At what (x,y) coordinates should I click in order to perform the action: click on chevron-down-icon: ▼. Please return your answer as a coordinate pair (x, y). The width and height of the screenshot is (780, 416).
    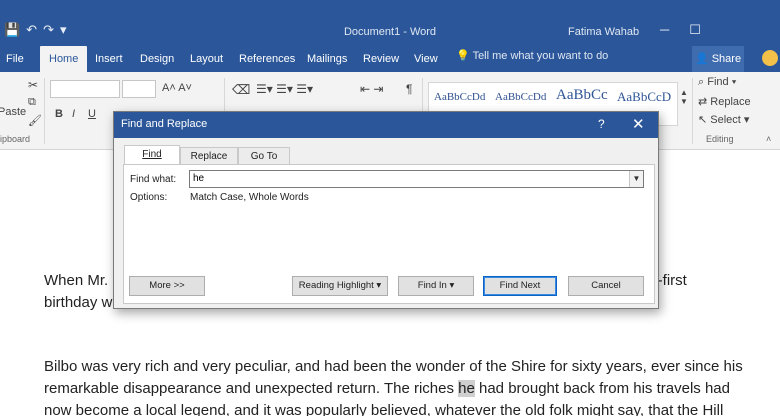
    Looking at the image, I should click on (636, 179).